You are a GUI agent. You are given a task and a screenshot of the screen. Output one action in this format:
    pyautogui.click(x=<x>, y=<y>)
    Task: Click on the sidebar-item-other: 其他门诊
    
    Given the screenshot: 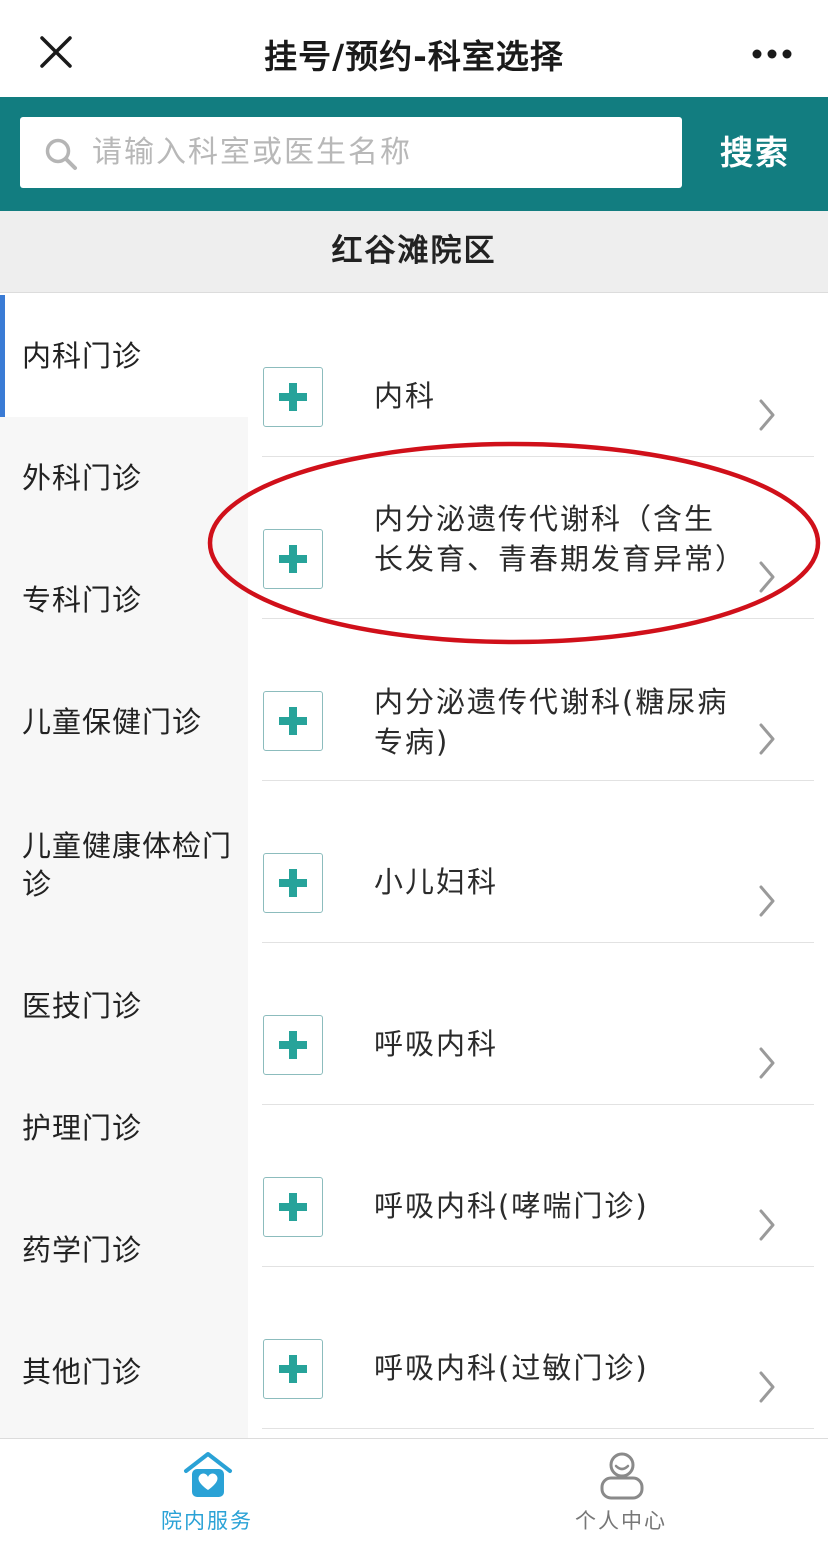 What is the action you would take?
    pyautogui.click(x=124, y=1372)
    